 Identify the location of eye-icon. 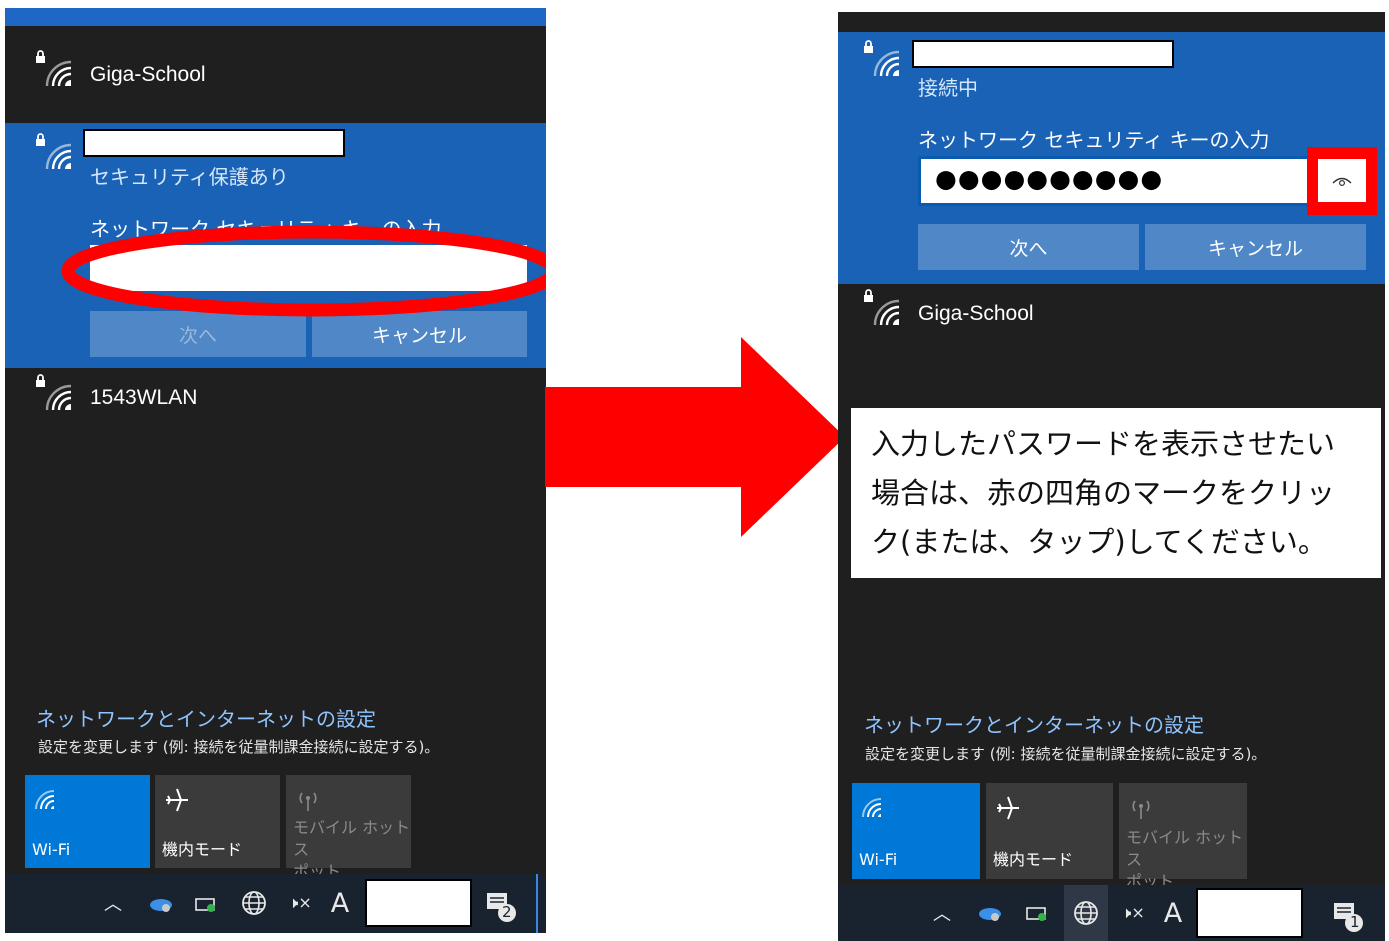
(1342, 181).